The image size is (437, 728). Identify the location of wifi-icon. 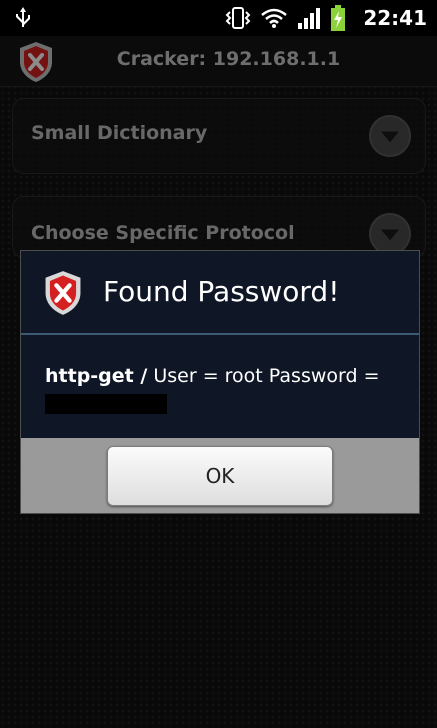
(274, 18).